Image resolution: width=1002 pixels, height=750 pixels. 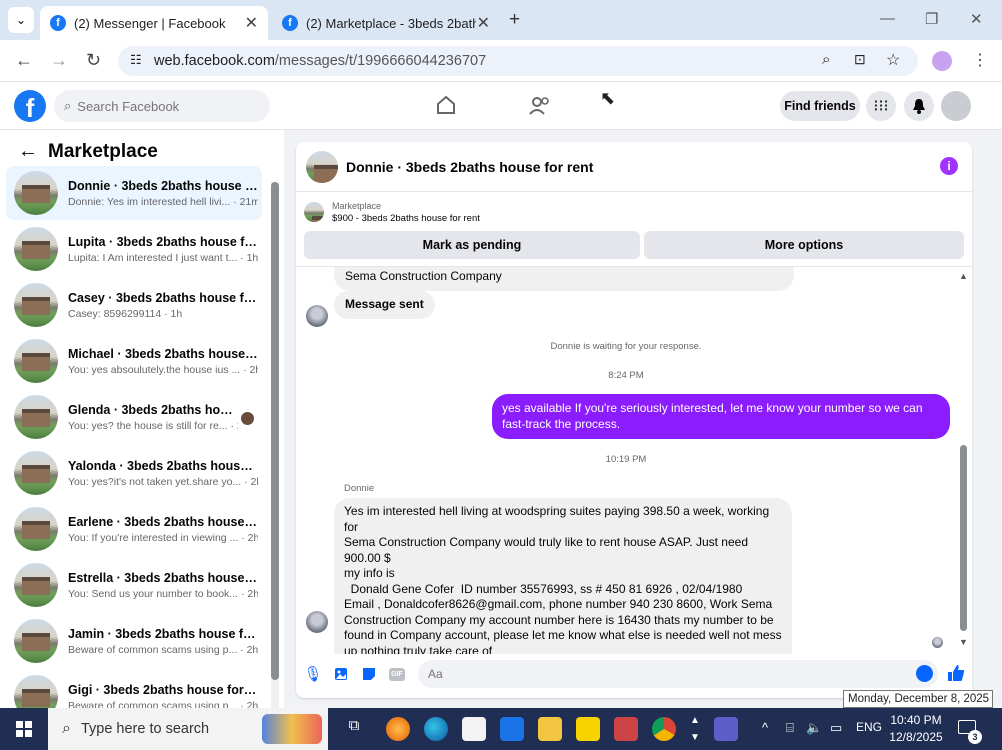 What do you see at coordinates (919, 106) in the screenshot?
I see `notifications-bell-icon` at bounding box center [919, 106].